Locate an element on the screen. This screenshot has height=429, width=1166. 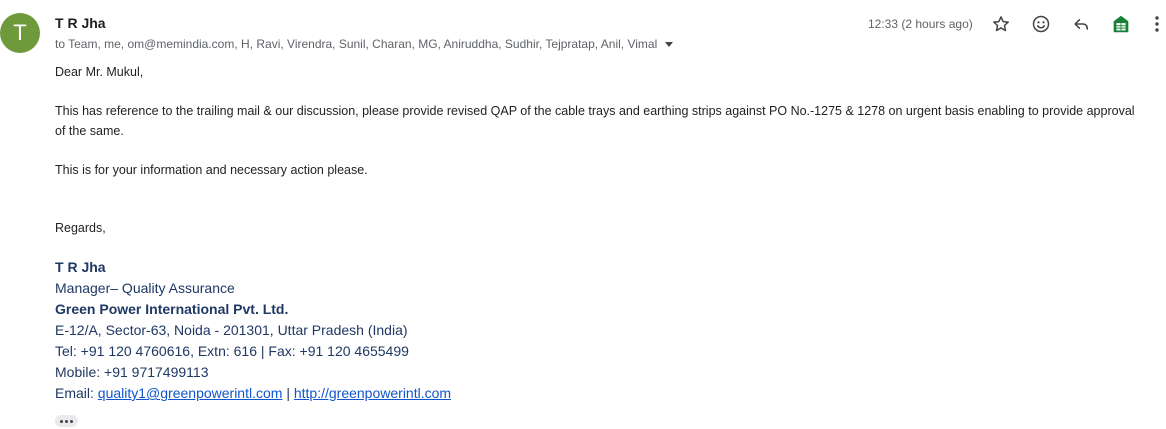
signature-web-link: http://greenpowerintl.com is located at coordinates (372, 393).